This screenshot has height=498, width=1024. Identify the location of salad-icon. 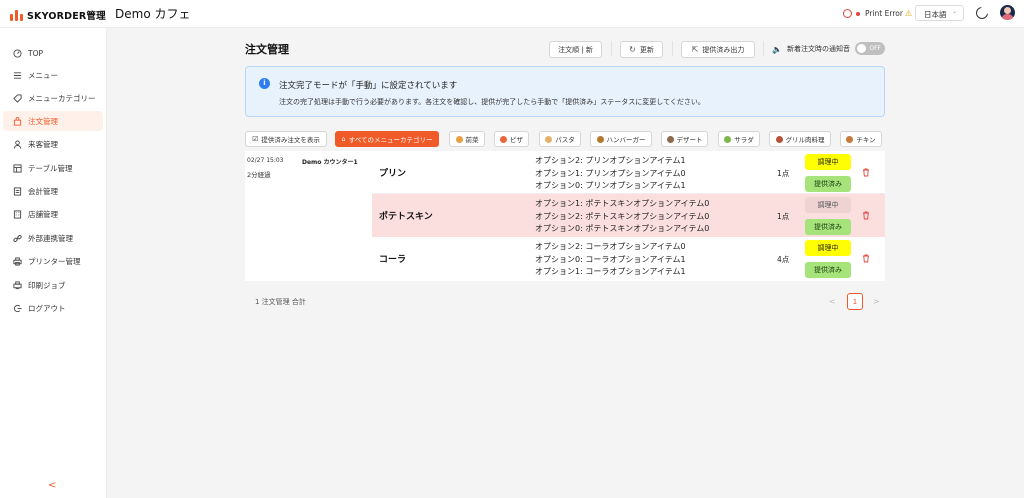
(728, 139).